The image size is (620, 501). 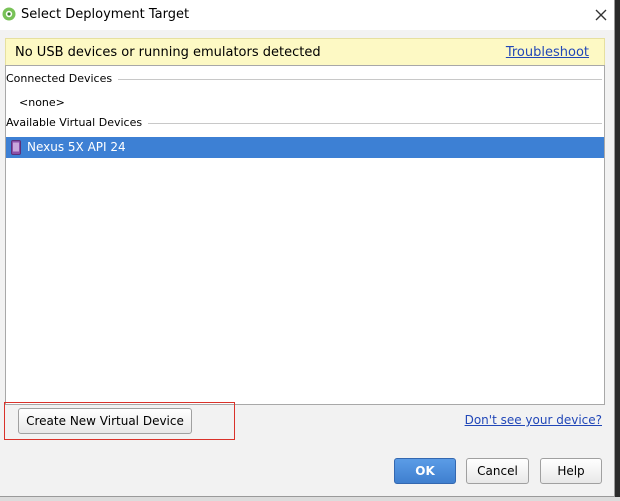 I want to click on cancel-button: Cancel, so click(x=497, y=471).